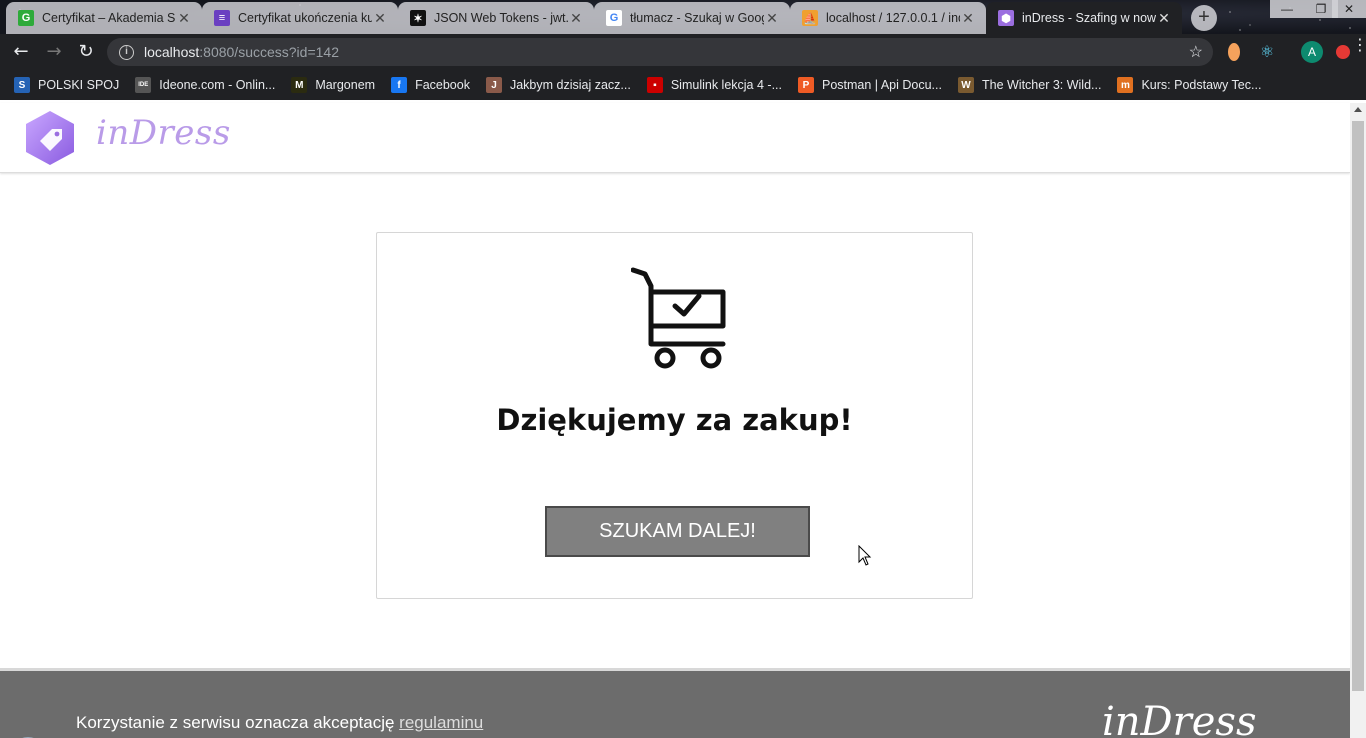 The width and height of the screenshot is (1366, 738). Describe the element at coordinates (893, 18) in the screenshot. I see `tab-title: localhost / 127.0.0.1 / ind` at that location.